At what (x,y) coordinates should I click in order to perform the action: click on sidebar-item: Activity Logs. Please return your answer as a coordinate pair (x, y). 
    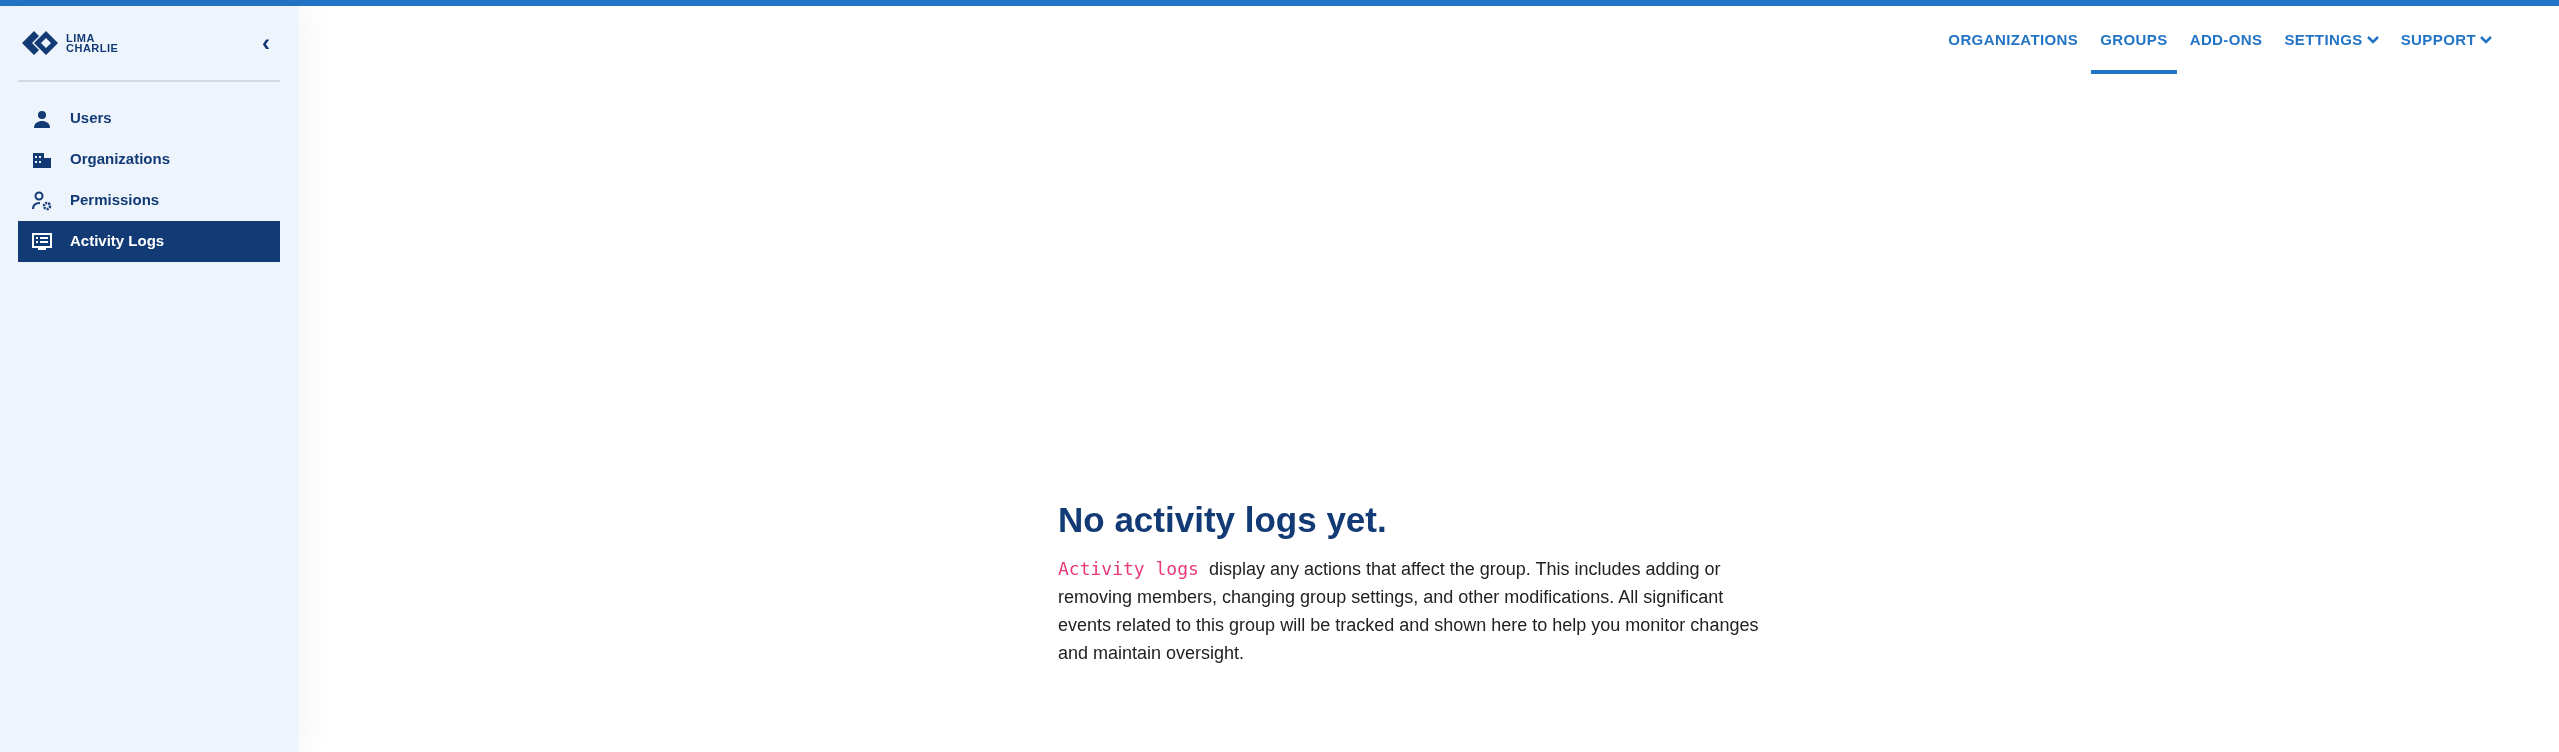
    Looking at the image, I should click on (149, 241).